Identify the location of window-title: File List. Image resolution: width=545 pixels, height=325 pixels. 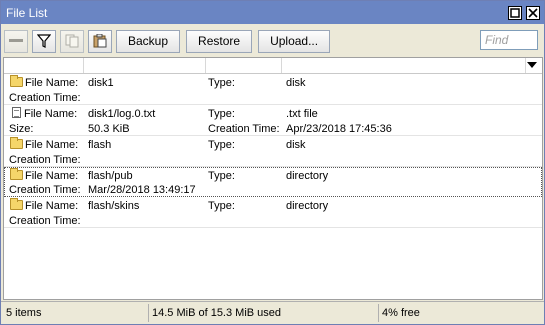
(27, 12).